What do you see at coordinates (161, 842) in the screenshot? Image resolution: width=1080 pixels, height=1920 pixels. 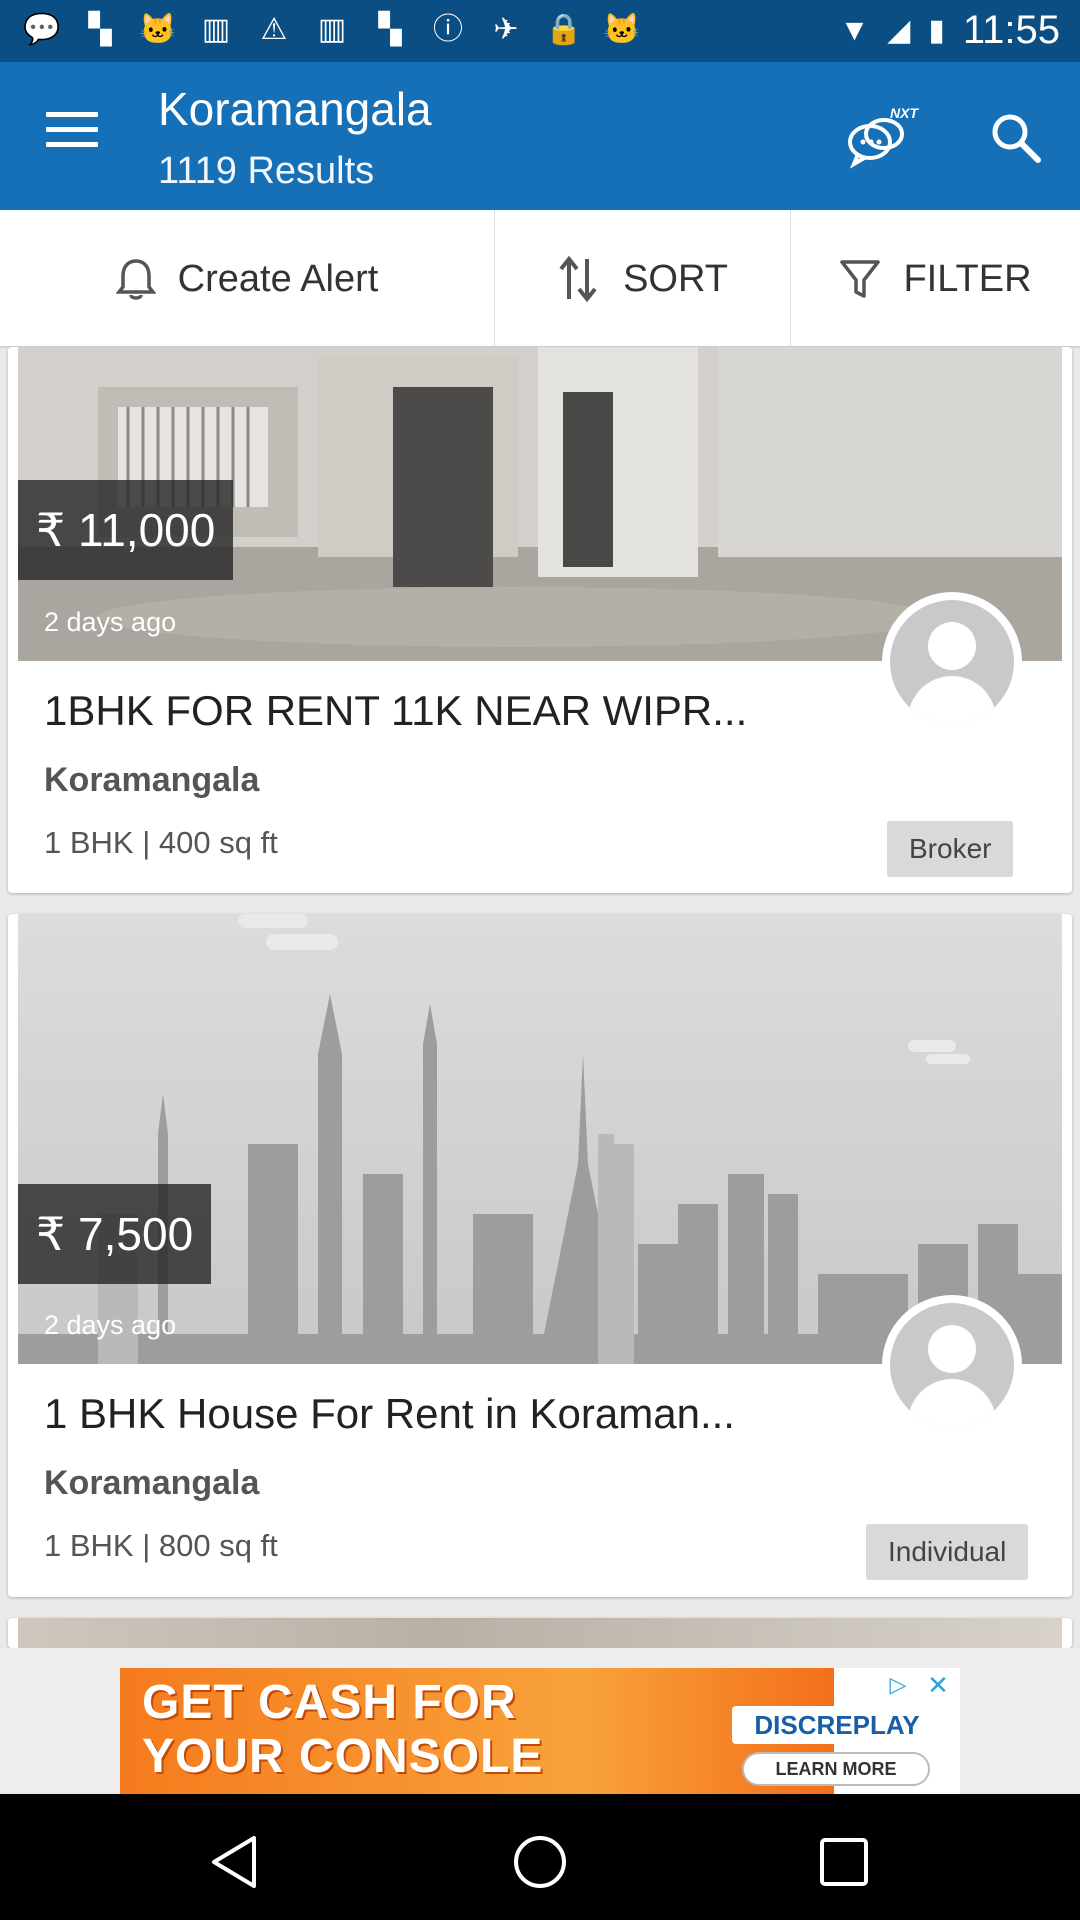 I see `listing-specs: 1 BHK | 400 sq ft` at bounding box center [161, 842].